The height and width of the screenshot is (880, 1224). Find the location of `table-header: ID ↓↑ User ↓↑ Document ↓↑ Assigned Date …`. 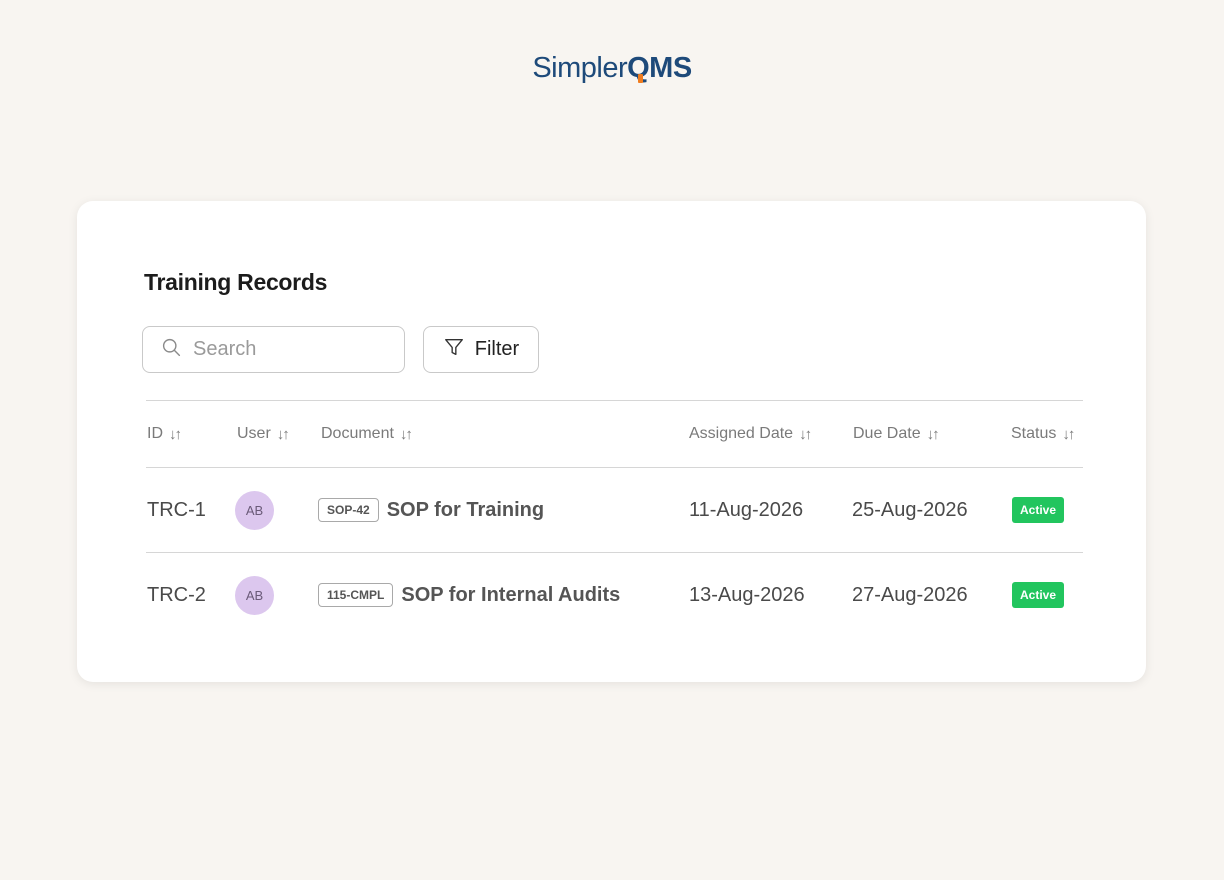

table-header: ID ↓↑ User ↓↑ Document ↓↑ Assigned Date … is located at coordinates (614, 433).